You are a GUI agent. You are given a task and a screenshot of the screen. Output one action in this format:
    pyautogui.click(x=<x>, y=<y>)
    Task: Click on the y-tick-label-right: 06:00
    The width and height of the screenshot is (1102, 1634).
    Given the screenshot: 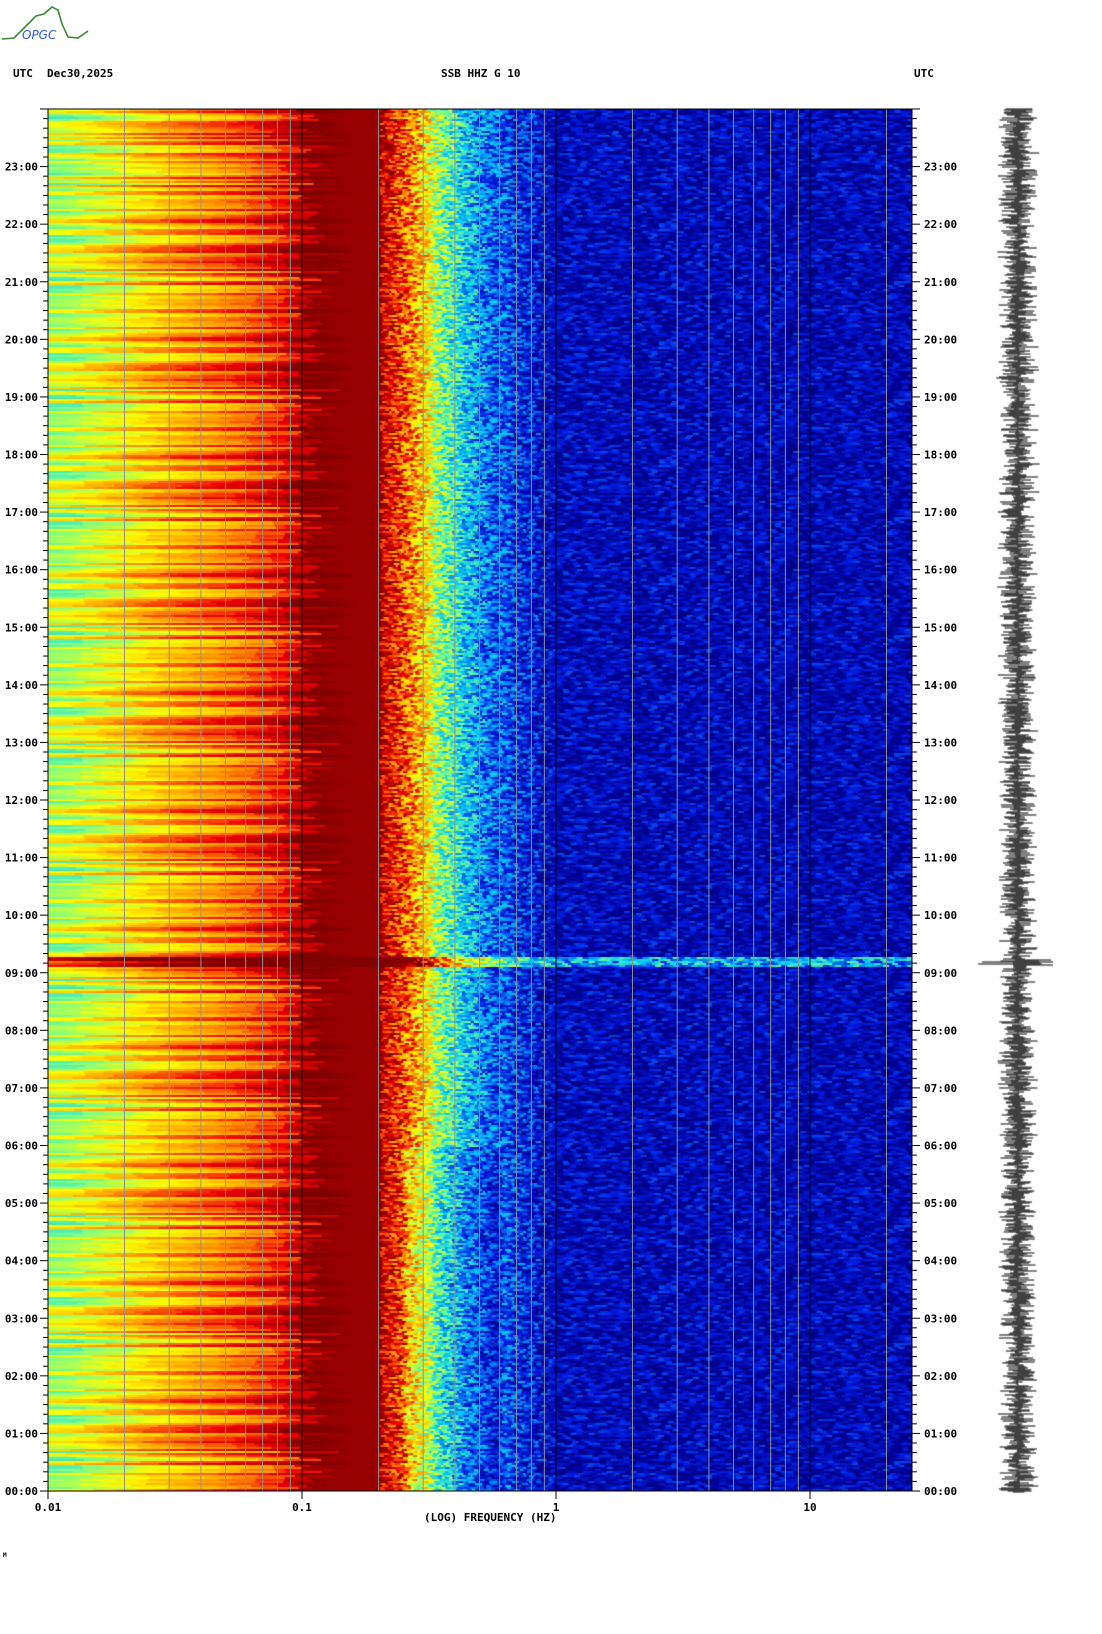 What is the action you would take?
    pyautogui.click(x=940, y=1146)
    